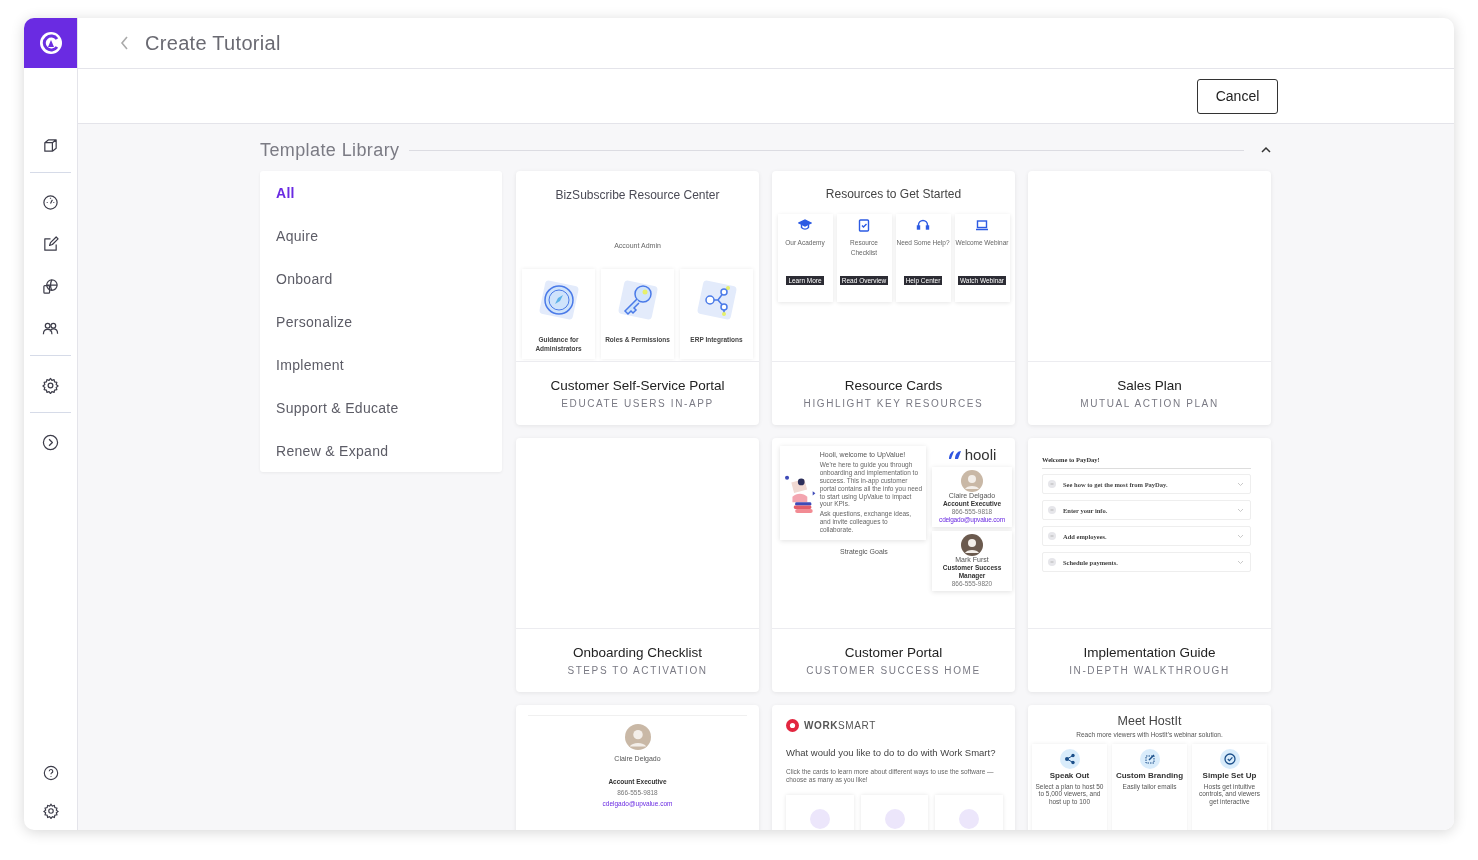 The height and width of the screenshot is (860, 1478). Describe the element at coordinates (805, 225) in the screenshot. I see `graduation-cap-icon` at that location.